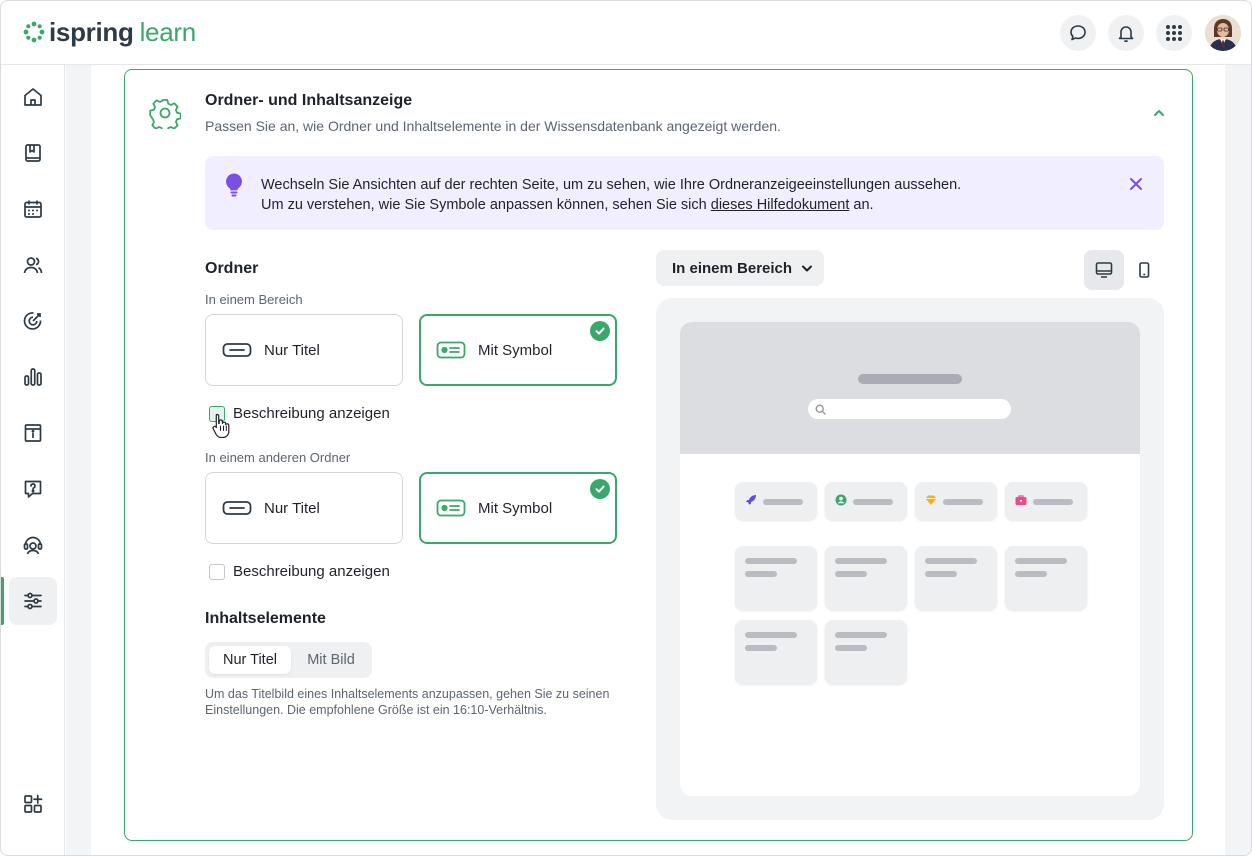 This screenshot has width=1252, height=856. I want to click on show-description-row-2: Beschreibung anzeigen, so click(299, 571).